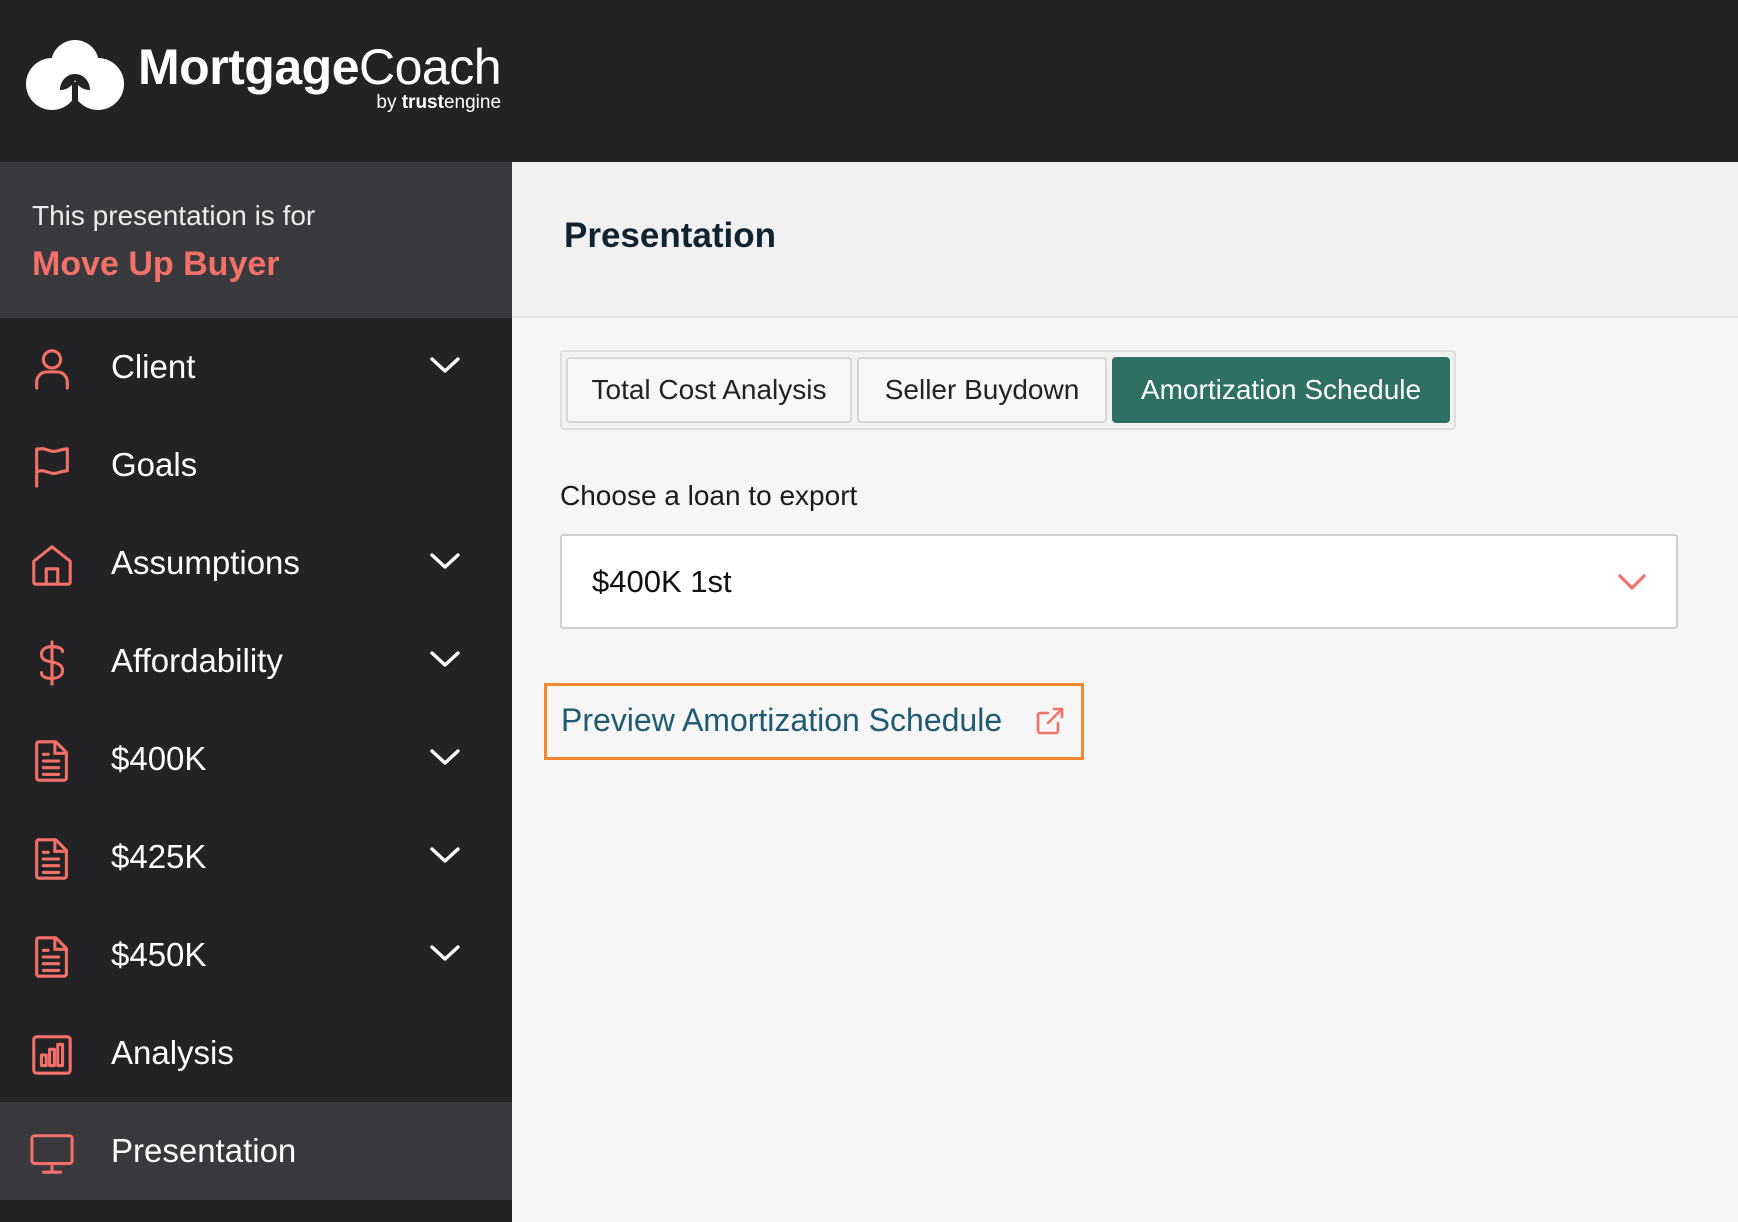  I want to click on flag-icon, so click(52, 467).